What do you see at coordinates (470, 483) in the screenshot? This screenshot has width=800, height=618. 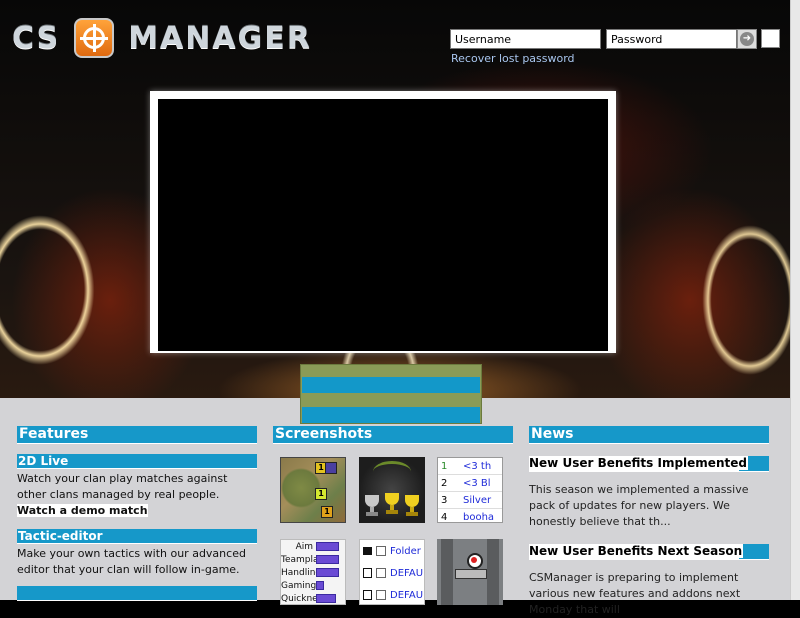 I see `ranking-row: 2 <3 Bl` at bounding box center [470, 483].